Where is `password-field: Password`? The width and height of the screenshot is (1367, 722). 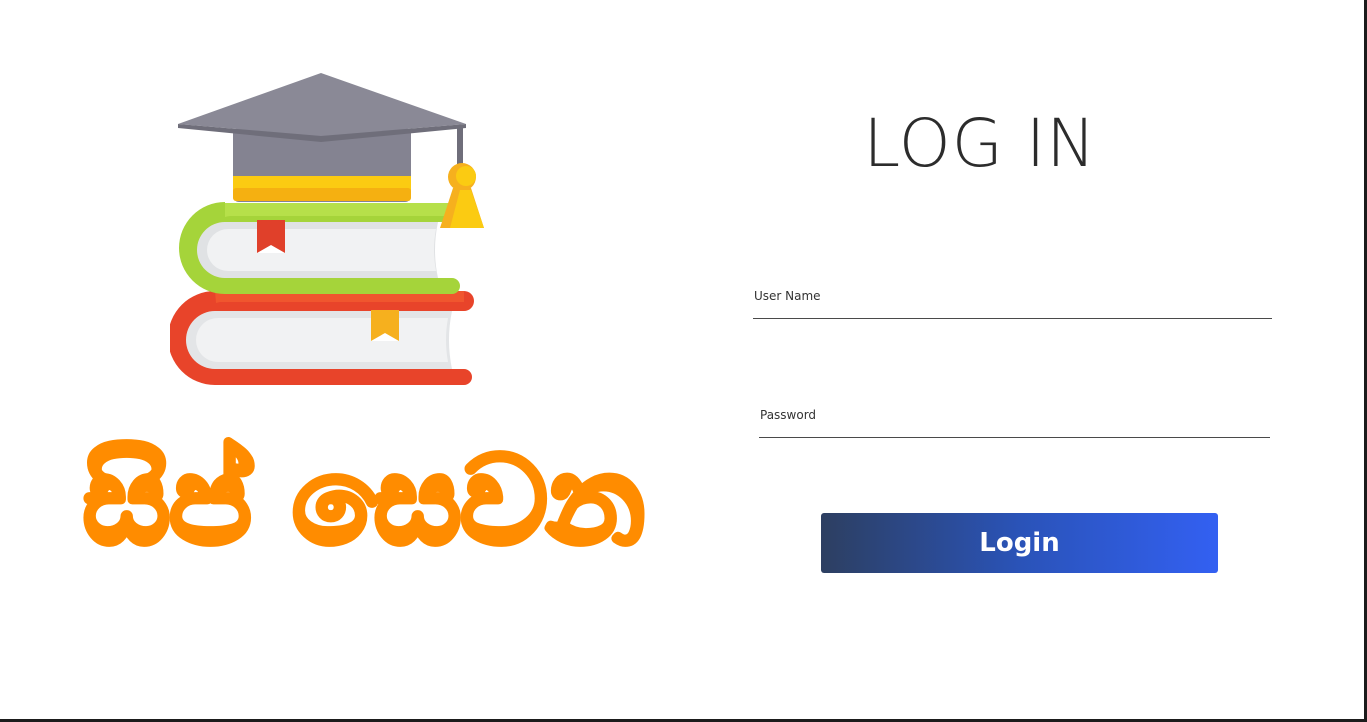 password-field: Password is located at coordinates (1014, 422).